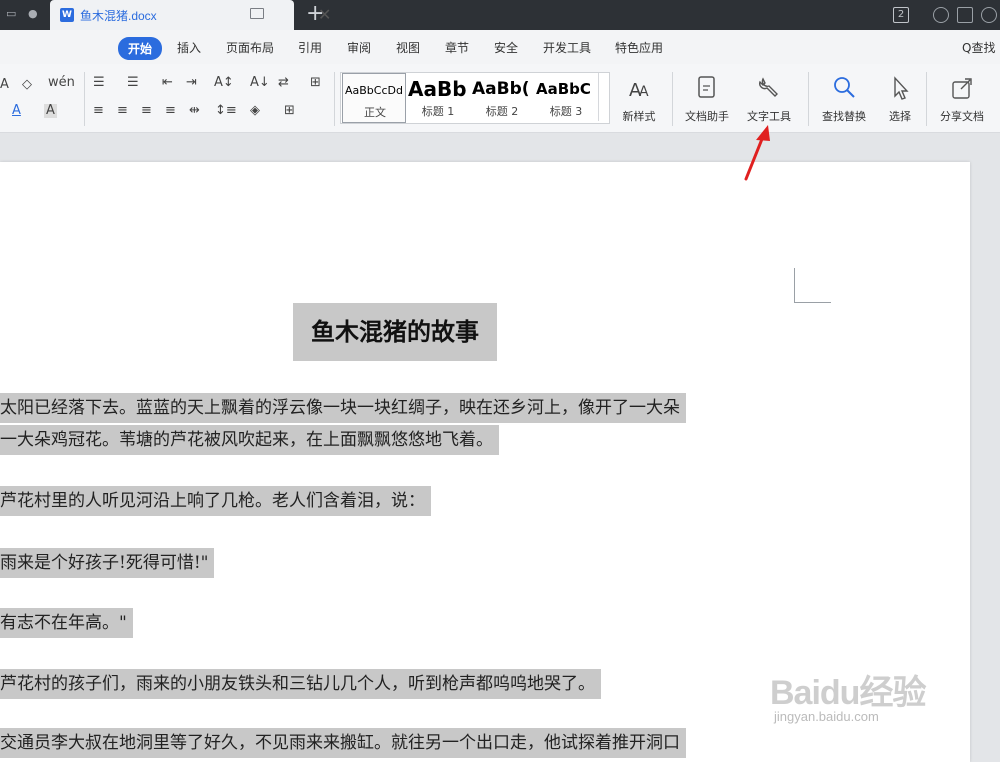 The height and width of the screenshot is (762, 1000). I want to click on align-center-icon: ≡, so click(122, 111).